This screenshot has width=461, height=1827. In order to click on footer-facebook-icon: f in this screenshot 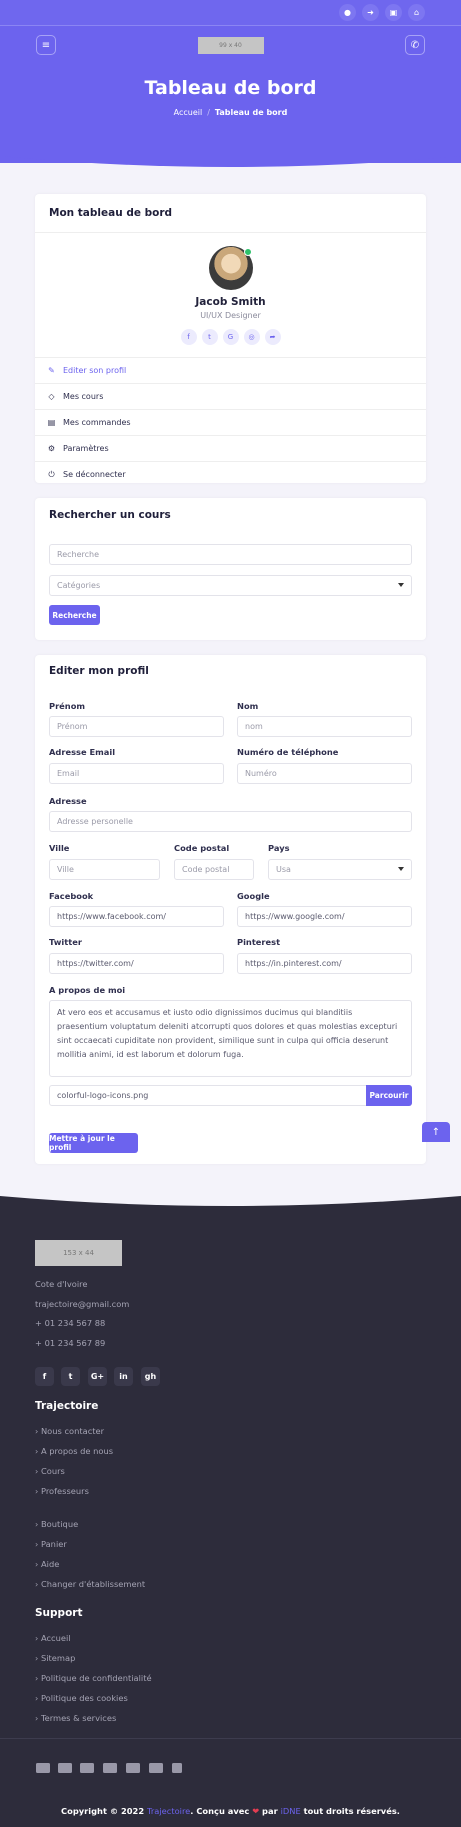, I will do `click(44, 1376)`.